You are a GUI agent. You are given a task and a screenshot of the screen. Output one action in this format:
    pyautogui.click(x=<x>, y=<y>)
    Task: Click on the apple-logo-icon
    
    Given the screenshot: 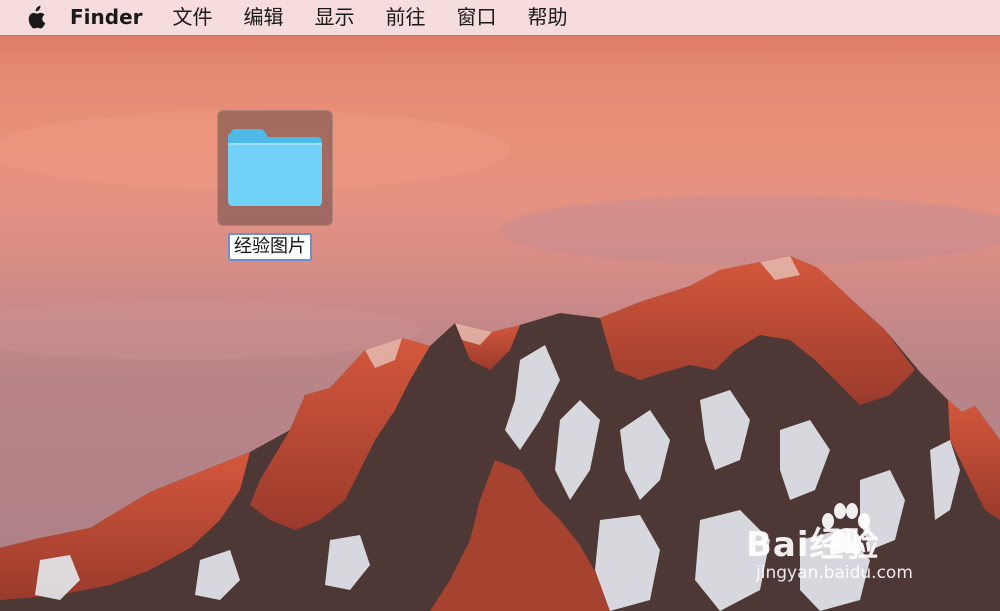 What is the action you would take?
    pyautogui.click(x=36, y=18)
    